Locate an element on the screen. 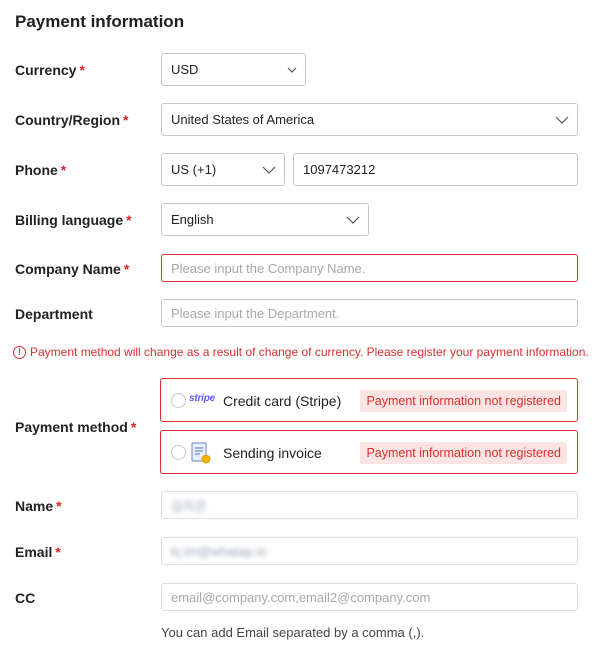 This screenshot has height=653, width=600. department-label-text: Department is located at coordinates (54, 314).